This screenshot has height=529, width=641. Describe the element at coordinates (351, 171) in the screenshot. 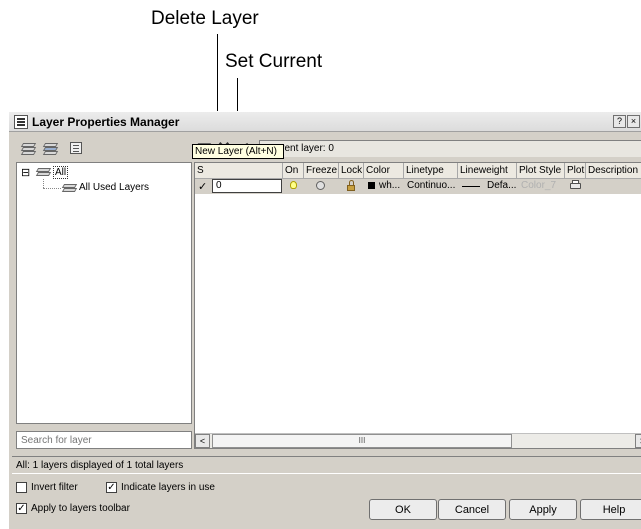

I see `column-header-lock: Lock` at that location.